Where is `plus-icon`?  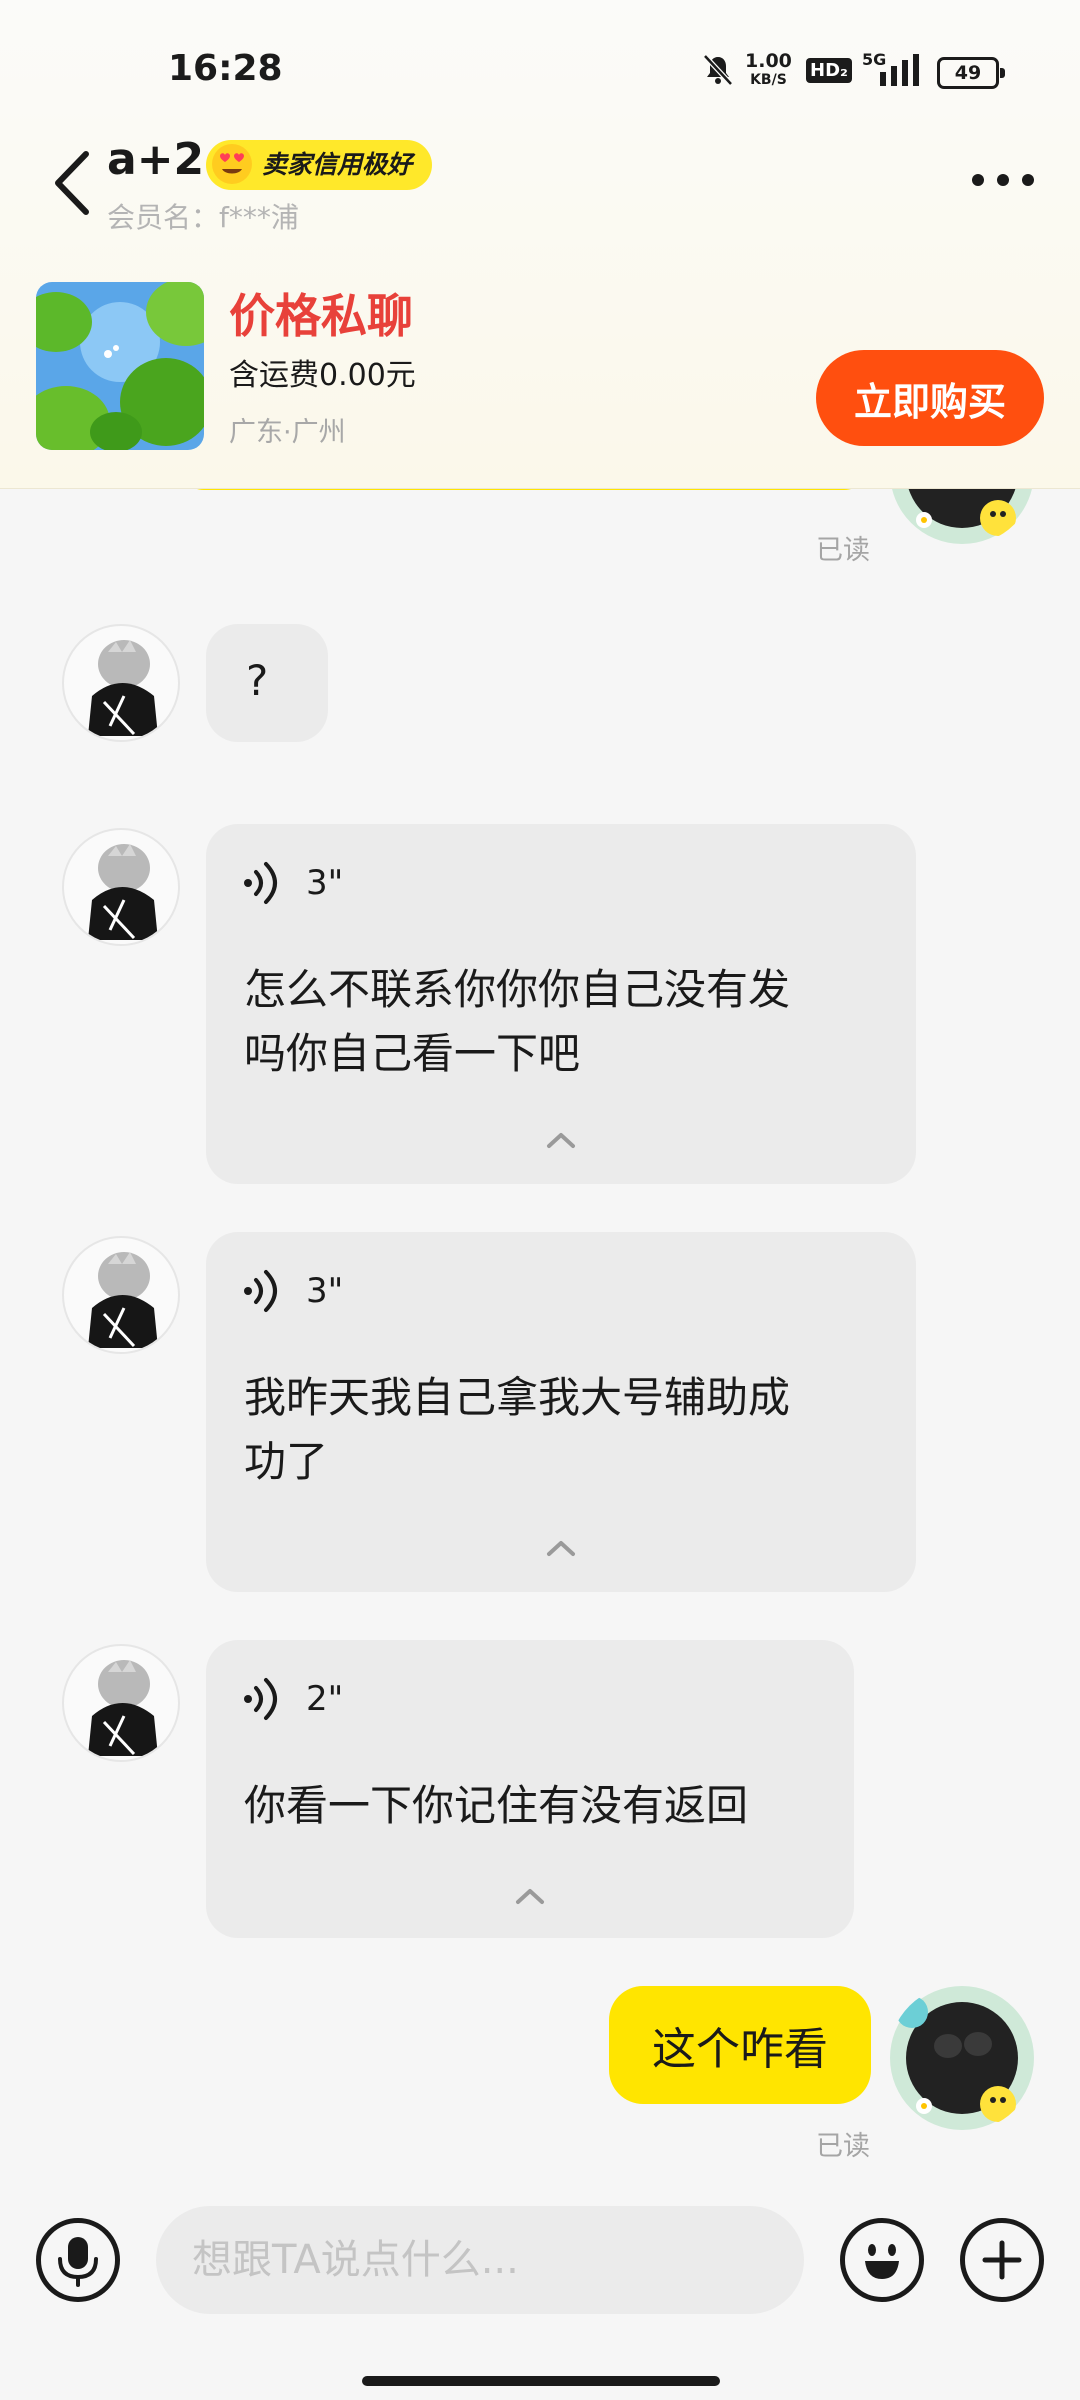 plus-icon is located at coordinates (1002, 2260).